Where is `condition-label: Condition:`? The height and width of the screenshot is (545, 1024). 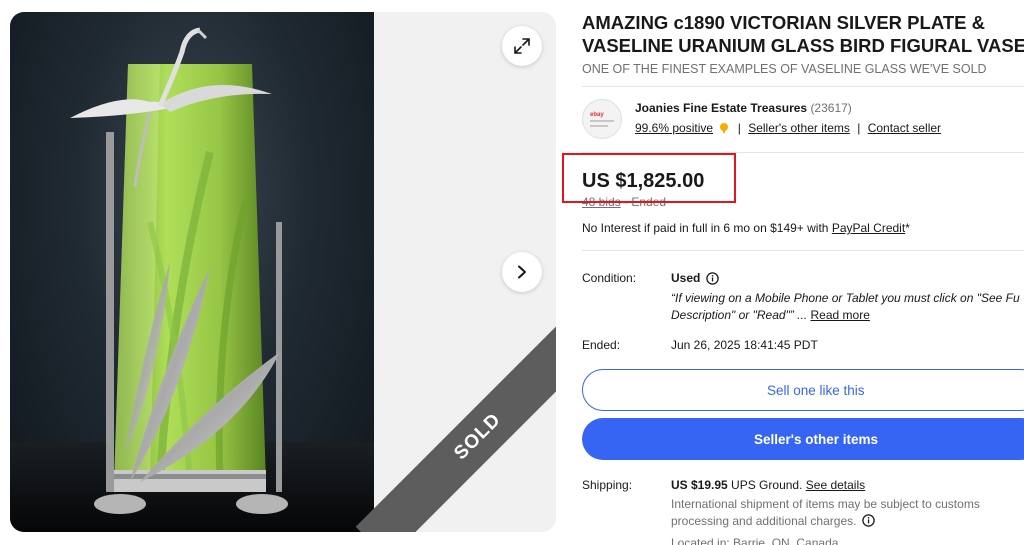 condition-label: Condition: is located at coordinates (609, 278).